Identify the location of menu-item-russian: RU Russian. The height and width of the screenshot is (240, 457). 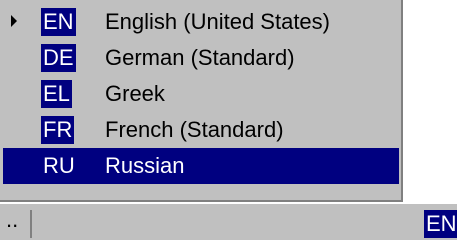
(201, 166).